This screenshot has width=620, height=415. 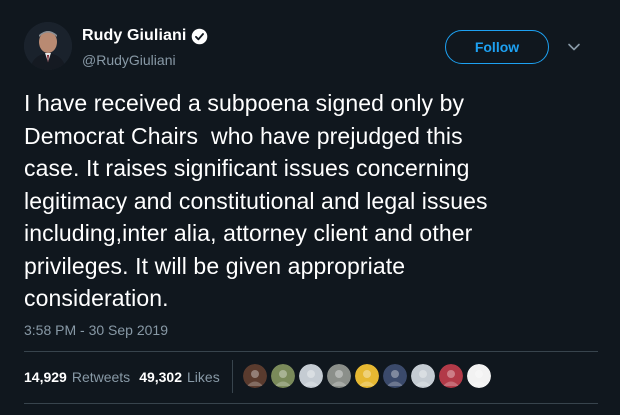 I want to click on liker-avatars, so click(x=367, y=376).